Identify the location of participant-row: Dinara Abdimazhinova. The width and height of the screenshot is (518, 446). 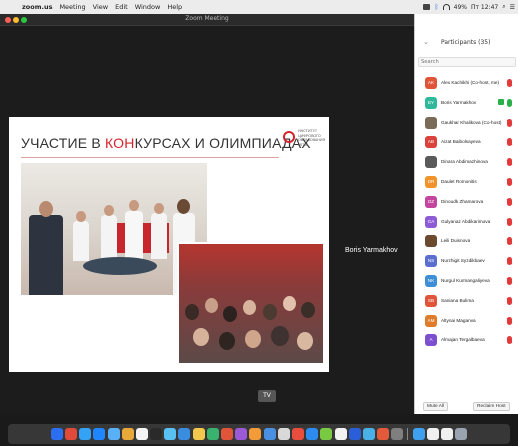
(466, 163).